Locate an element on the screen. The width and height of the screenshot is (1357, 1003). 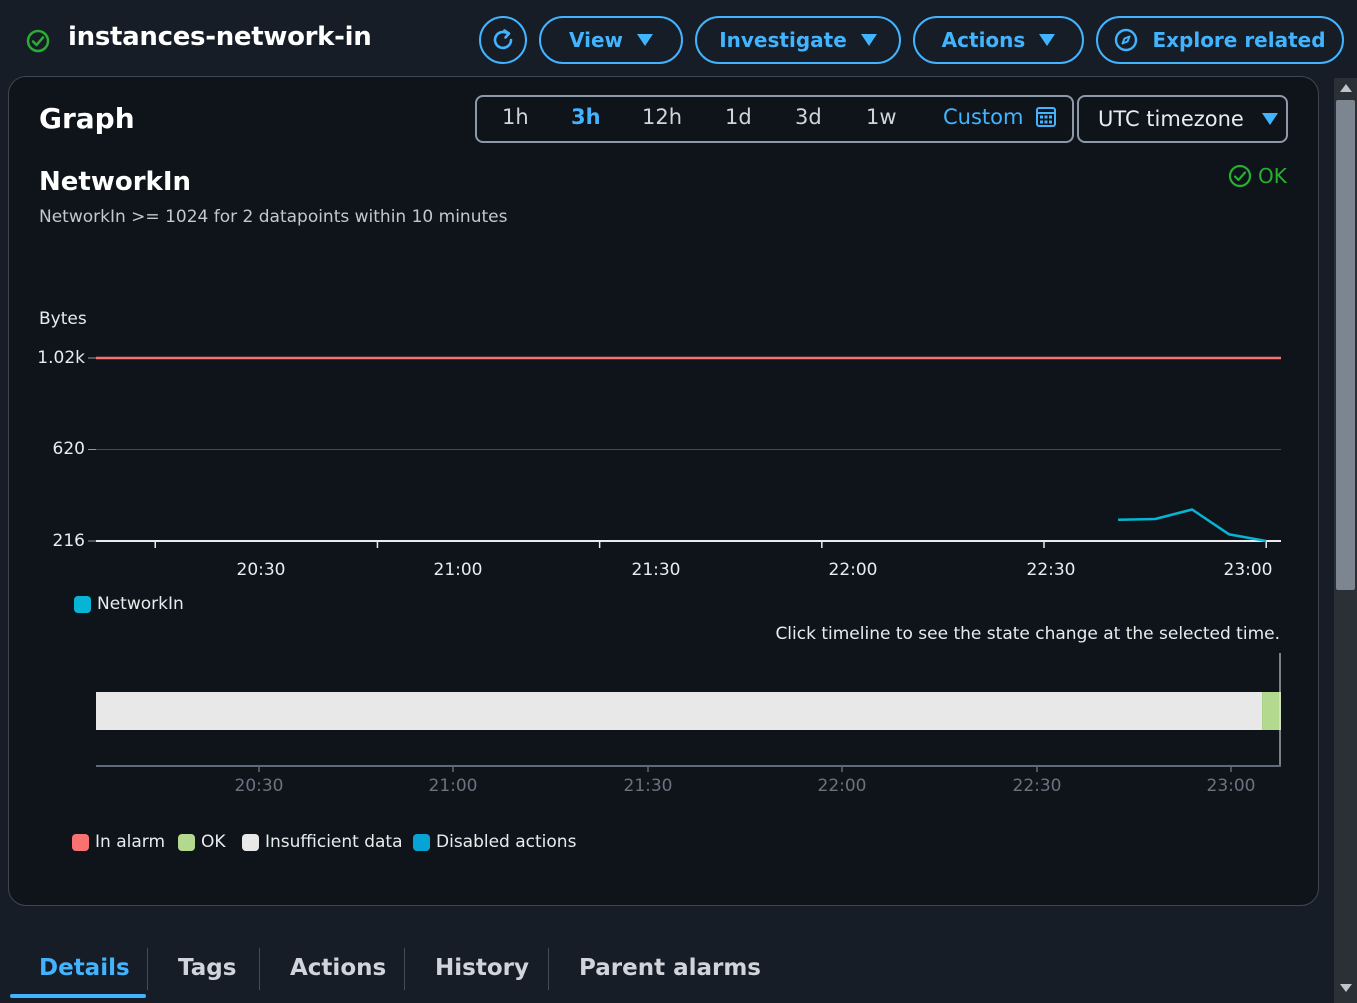
timeline-x-tick: 21:30 is located at coordinates (648, 786).